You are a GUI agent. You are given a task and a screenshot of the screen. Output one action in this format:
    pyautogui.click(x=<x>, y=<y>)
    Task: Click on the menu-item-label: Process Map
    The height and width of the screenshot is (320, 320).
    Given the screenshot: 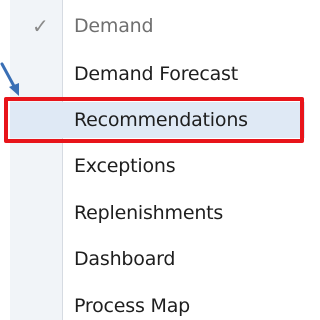 What is the action you would take?
    pyautogui.click(x=132, y=306)
    